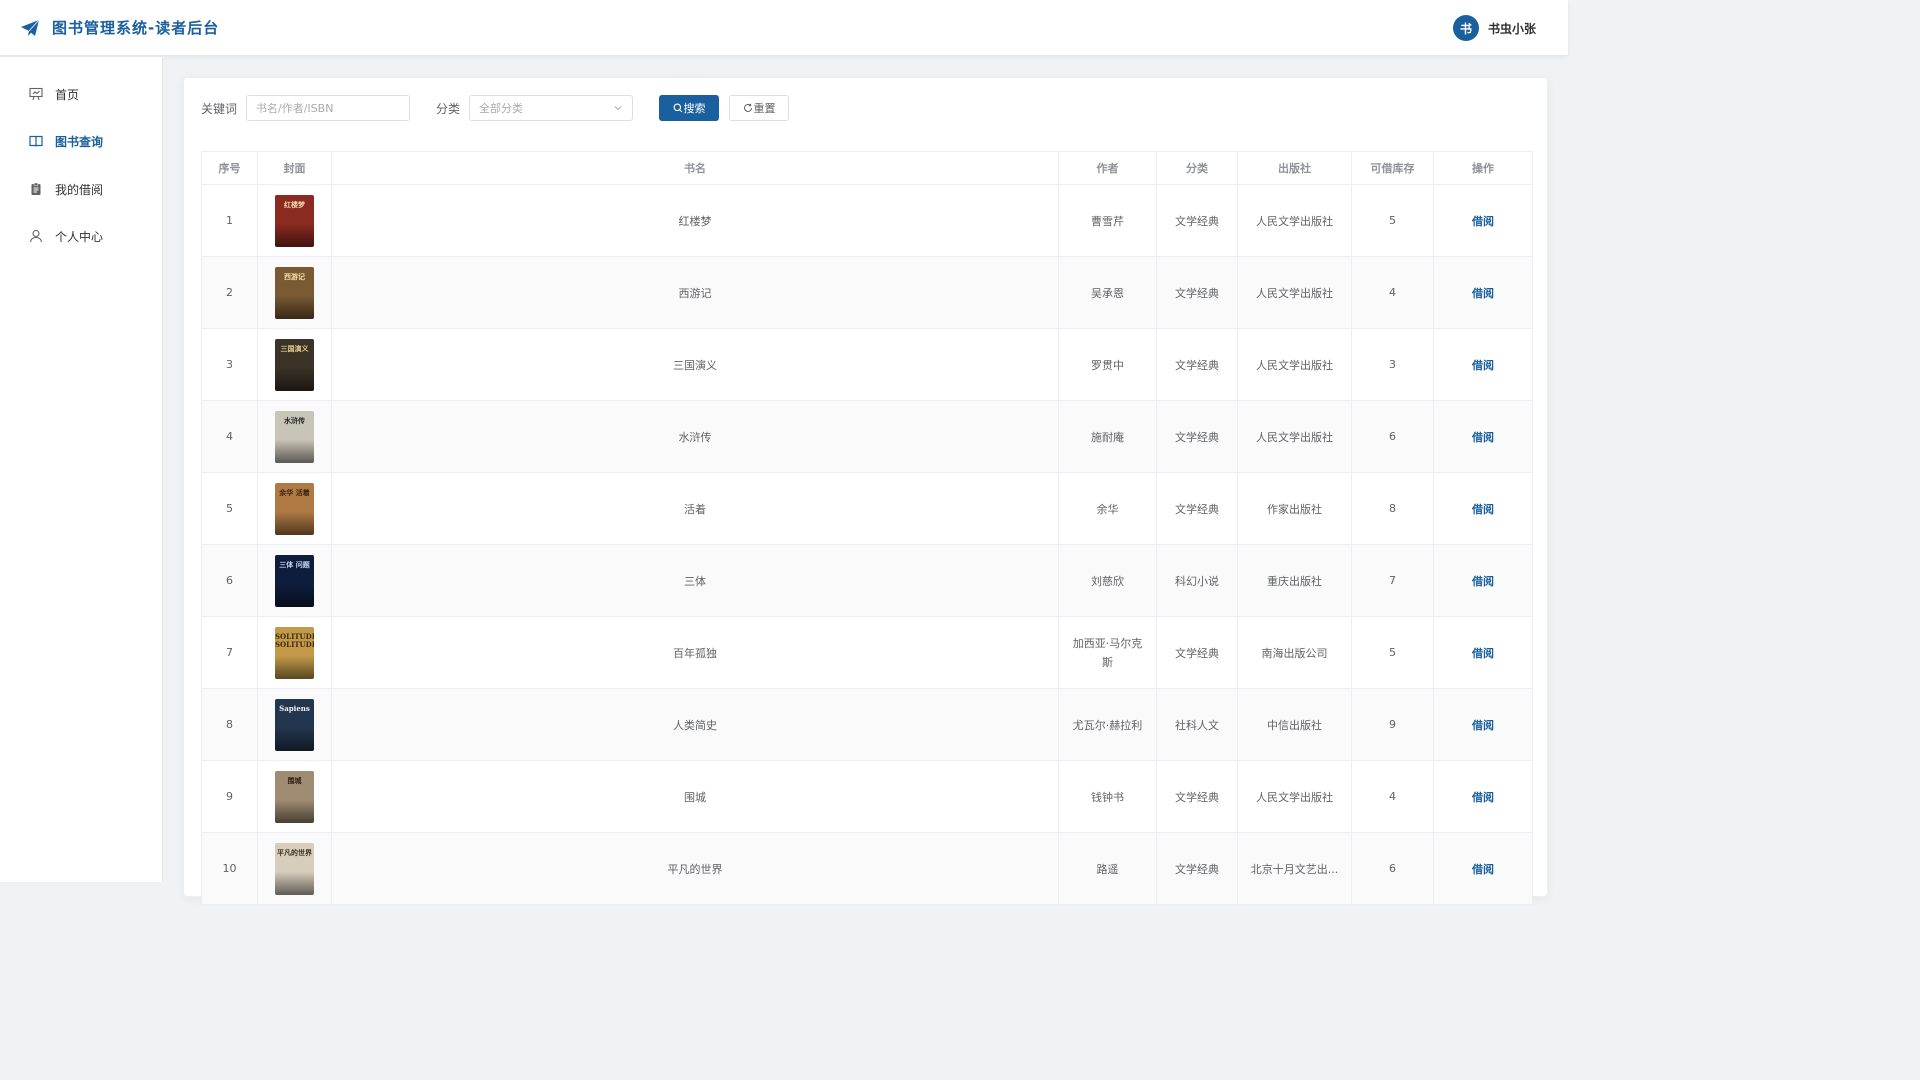 The height and width of the screenshot is (1080, 1920). Describe the element at coordinates (1483, 168) in the screenshot. I see `column-header: 操作` at that location.